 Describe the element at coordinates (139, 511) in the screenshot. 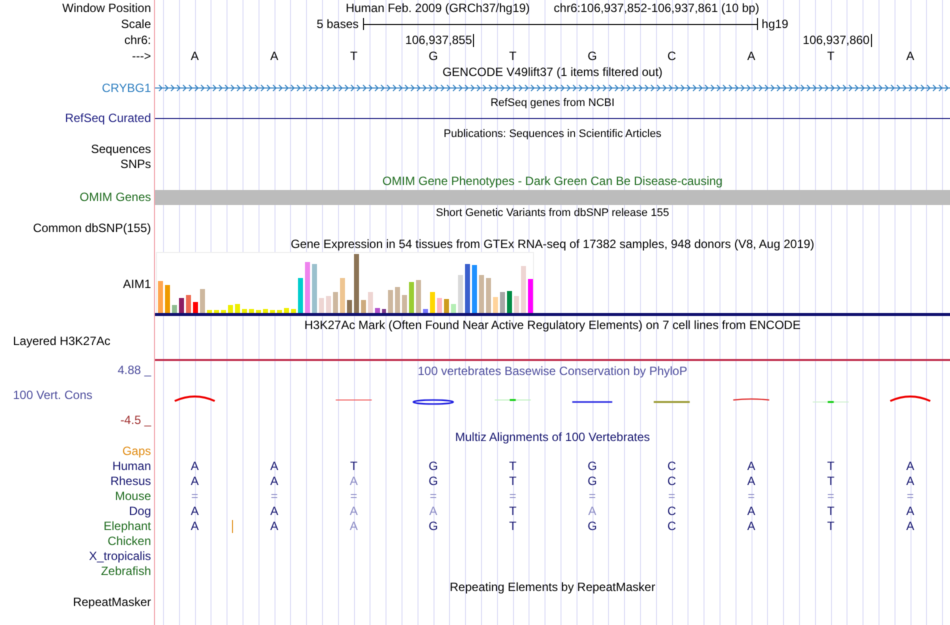

I see `species-label: Dog` at that location.